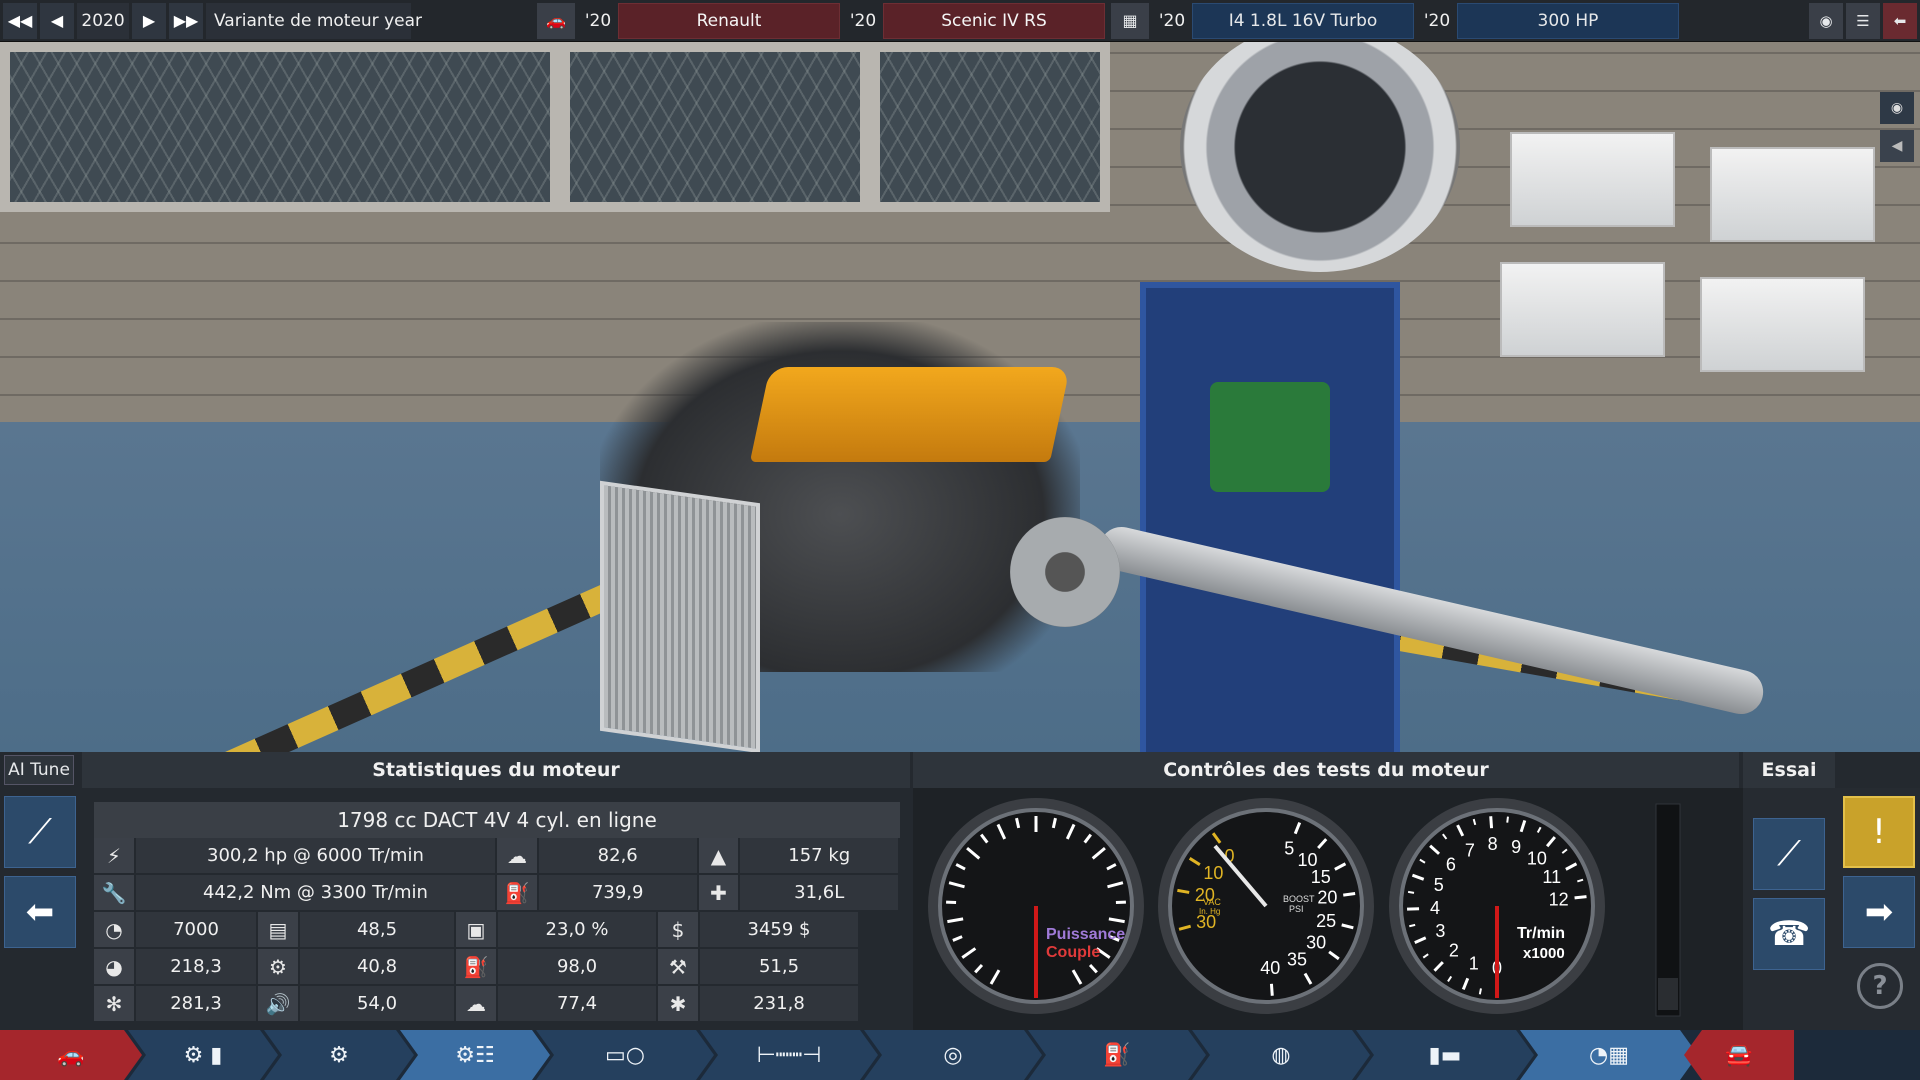 Image resolution: width=1920 pixels, height=1080 pixels. I want to click on smoothness-value: 82,6, so click(618, 856).